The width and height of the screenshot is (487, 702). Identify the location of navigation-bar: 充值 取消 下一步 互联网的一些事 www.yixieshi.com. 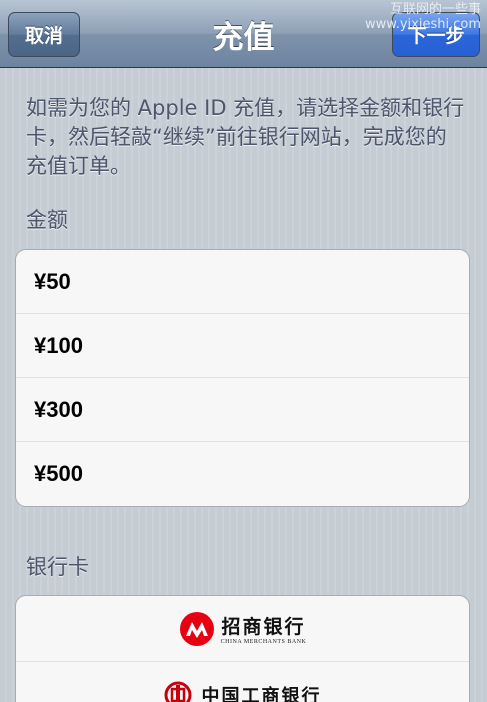
(243, 34).